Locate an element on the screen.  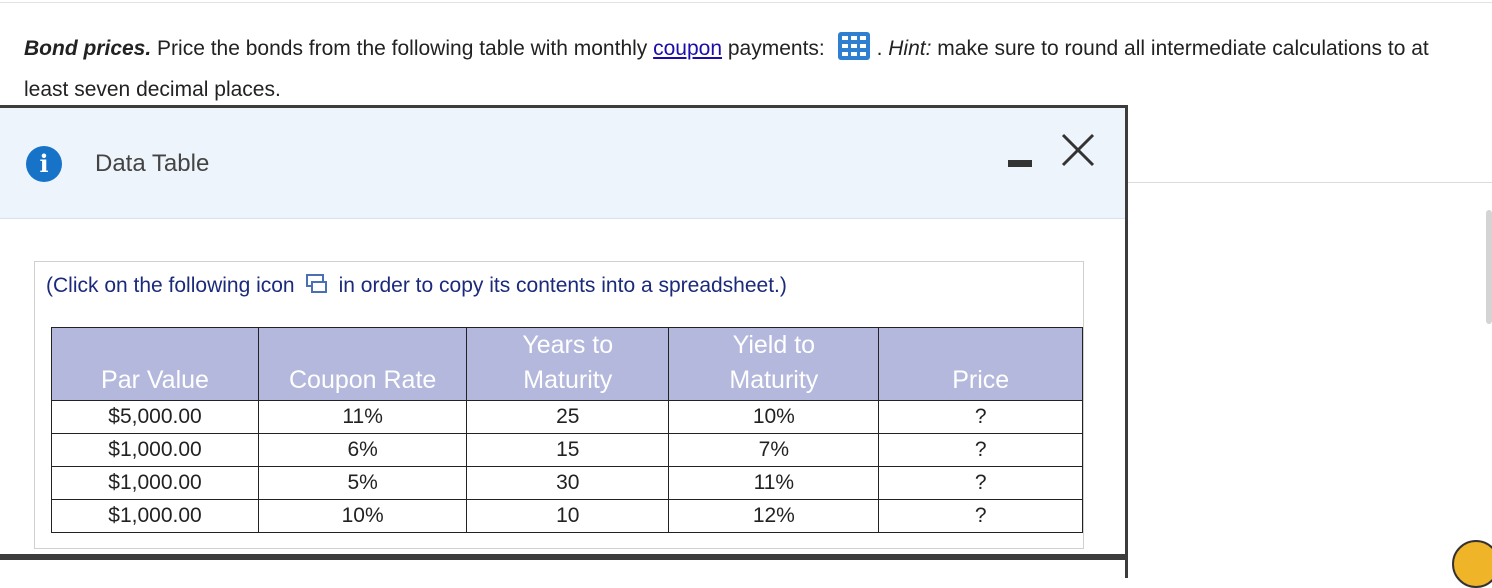
cell-coupon-rate: 5% is located at coordinates (362, 483).